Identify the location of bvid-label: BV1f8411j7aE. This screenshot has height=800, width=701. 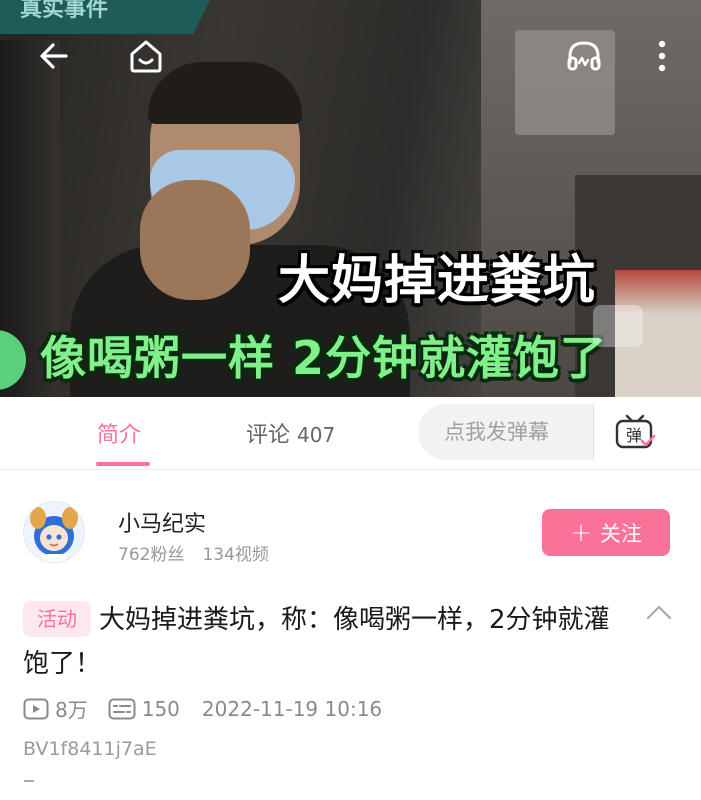
(90, 749).